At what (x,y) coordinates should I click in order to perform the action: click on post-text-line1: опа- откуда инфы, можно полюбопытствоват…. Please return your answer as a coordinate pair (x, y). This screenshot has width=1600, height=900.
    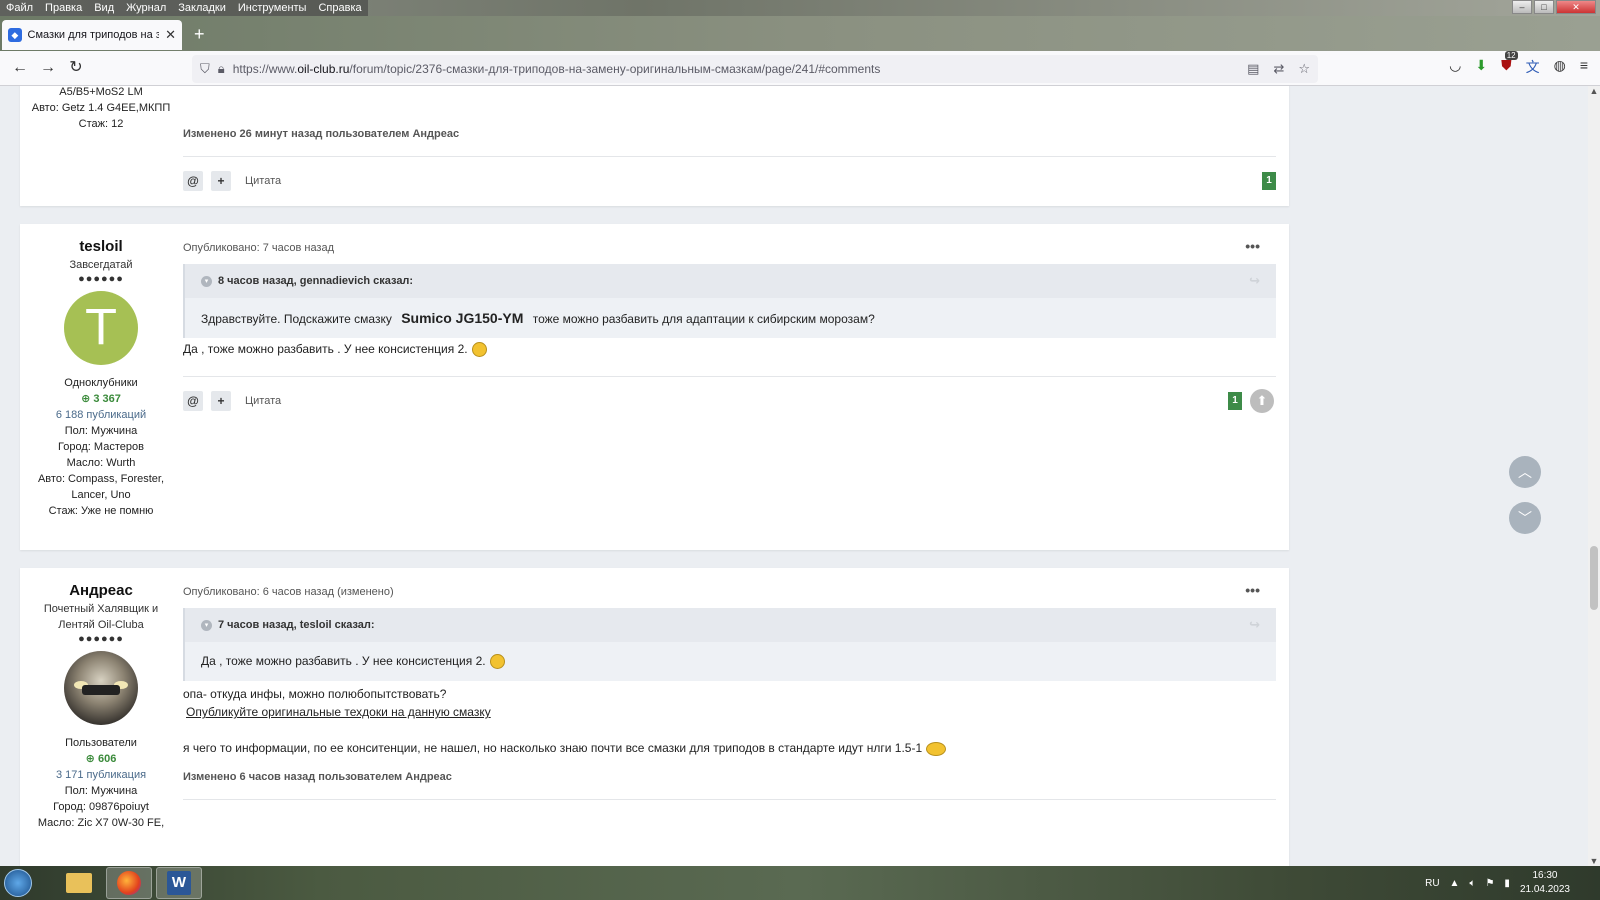
    Looking at the image, I should click on (315, 694).